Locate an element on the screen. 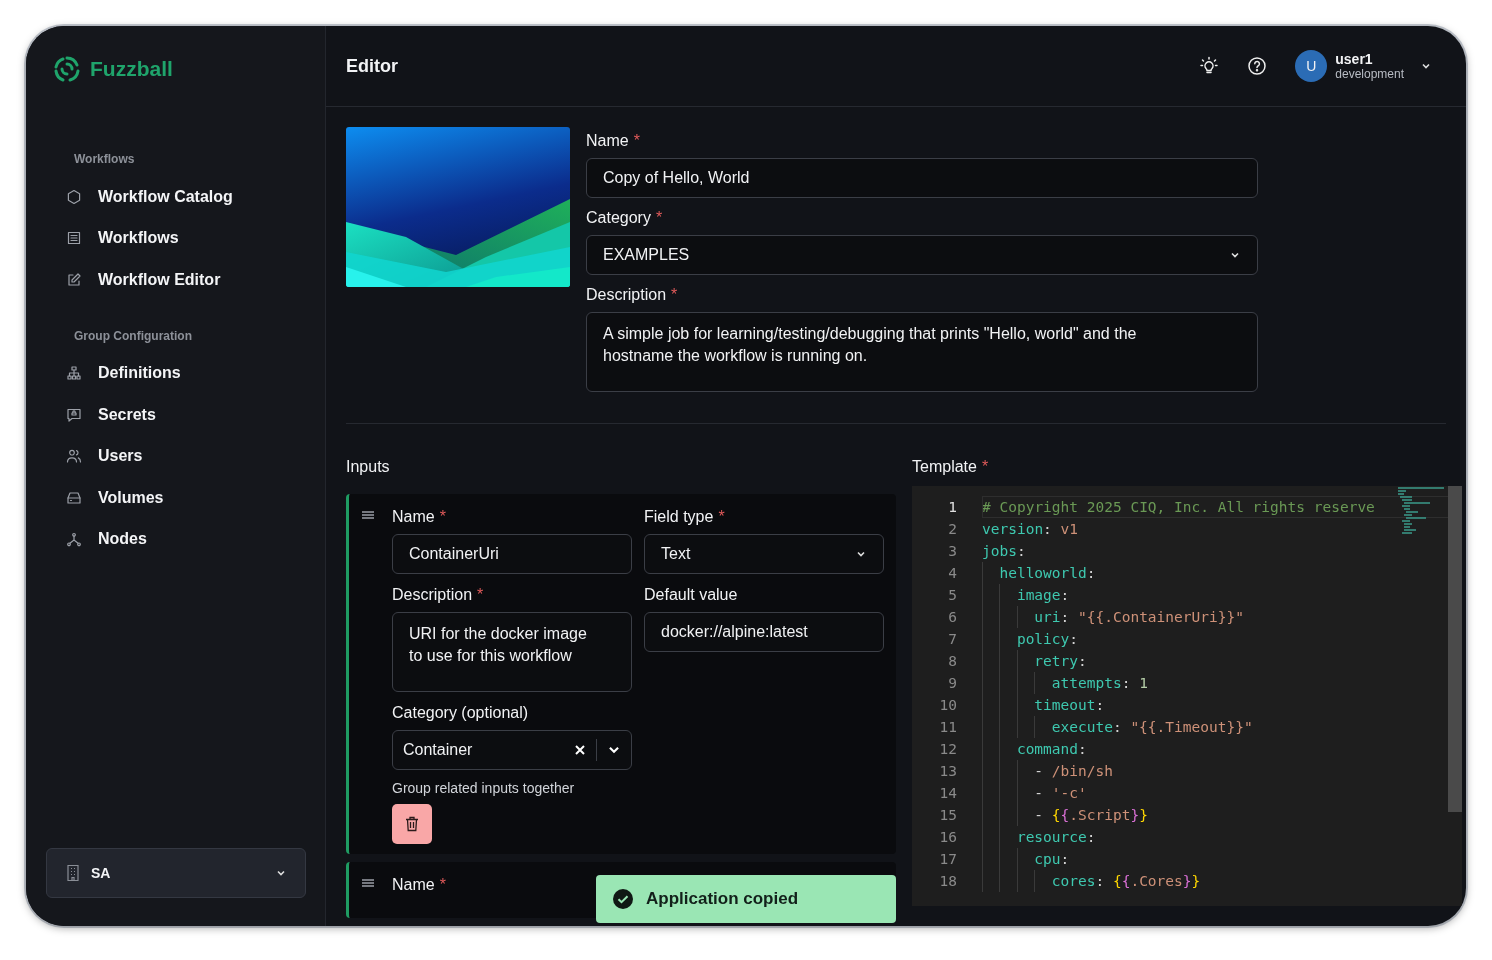 The width and height of the screenshot is (1492, 960). section-title: Inputs is located at coordinates (368, 467).